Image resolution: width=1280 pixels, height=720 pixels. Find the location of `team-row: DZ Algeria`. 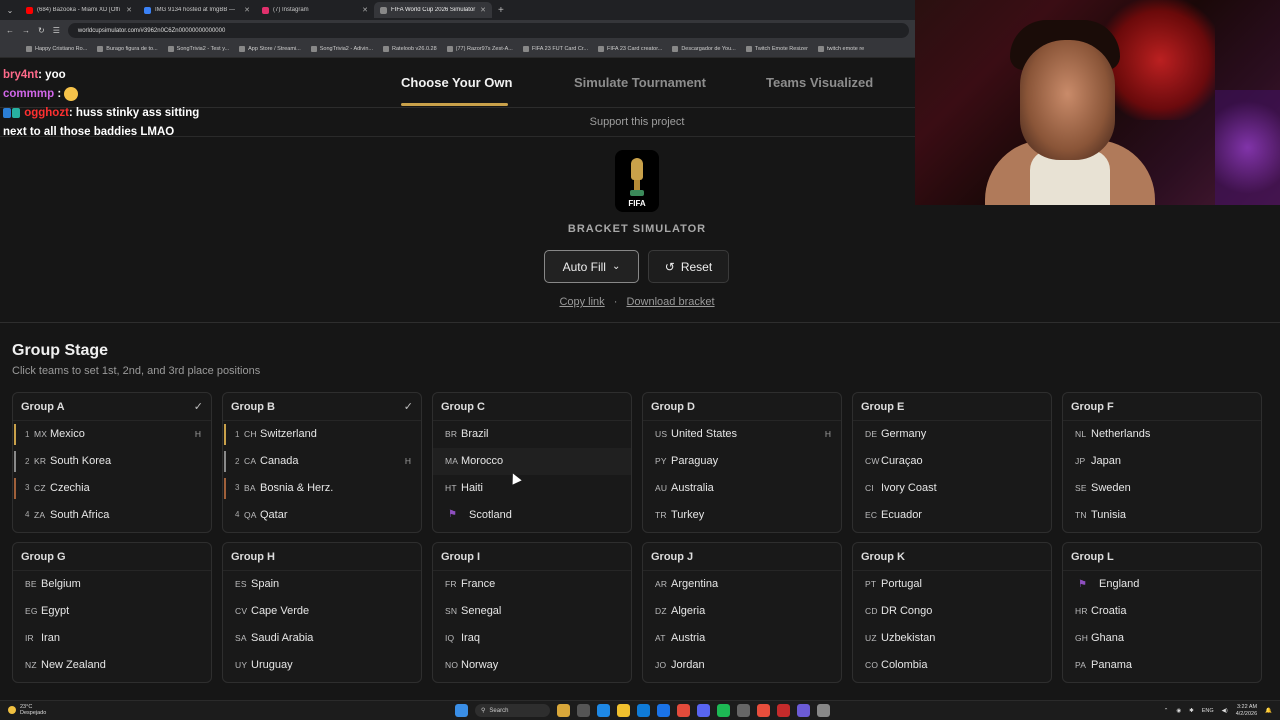

team-row: DZ Algeria is located at coordinates (742, 611).